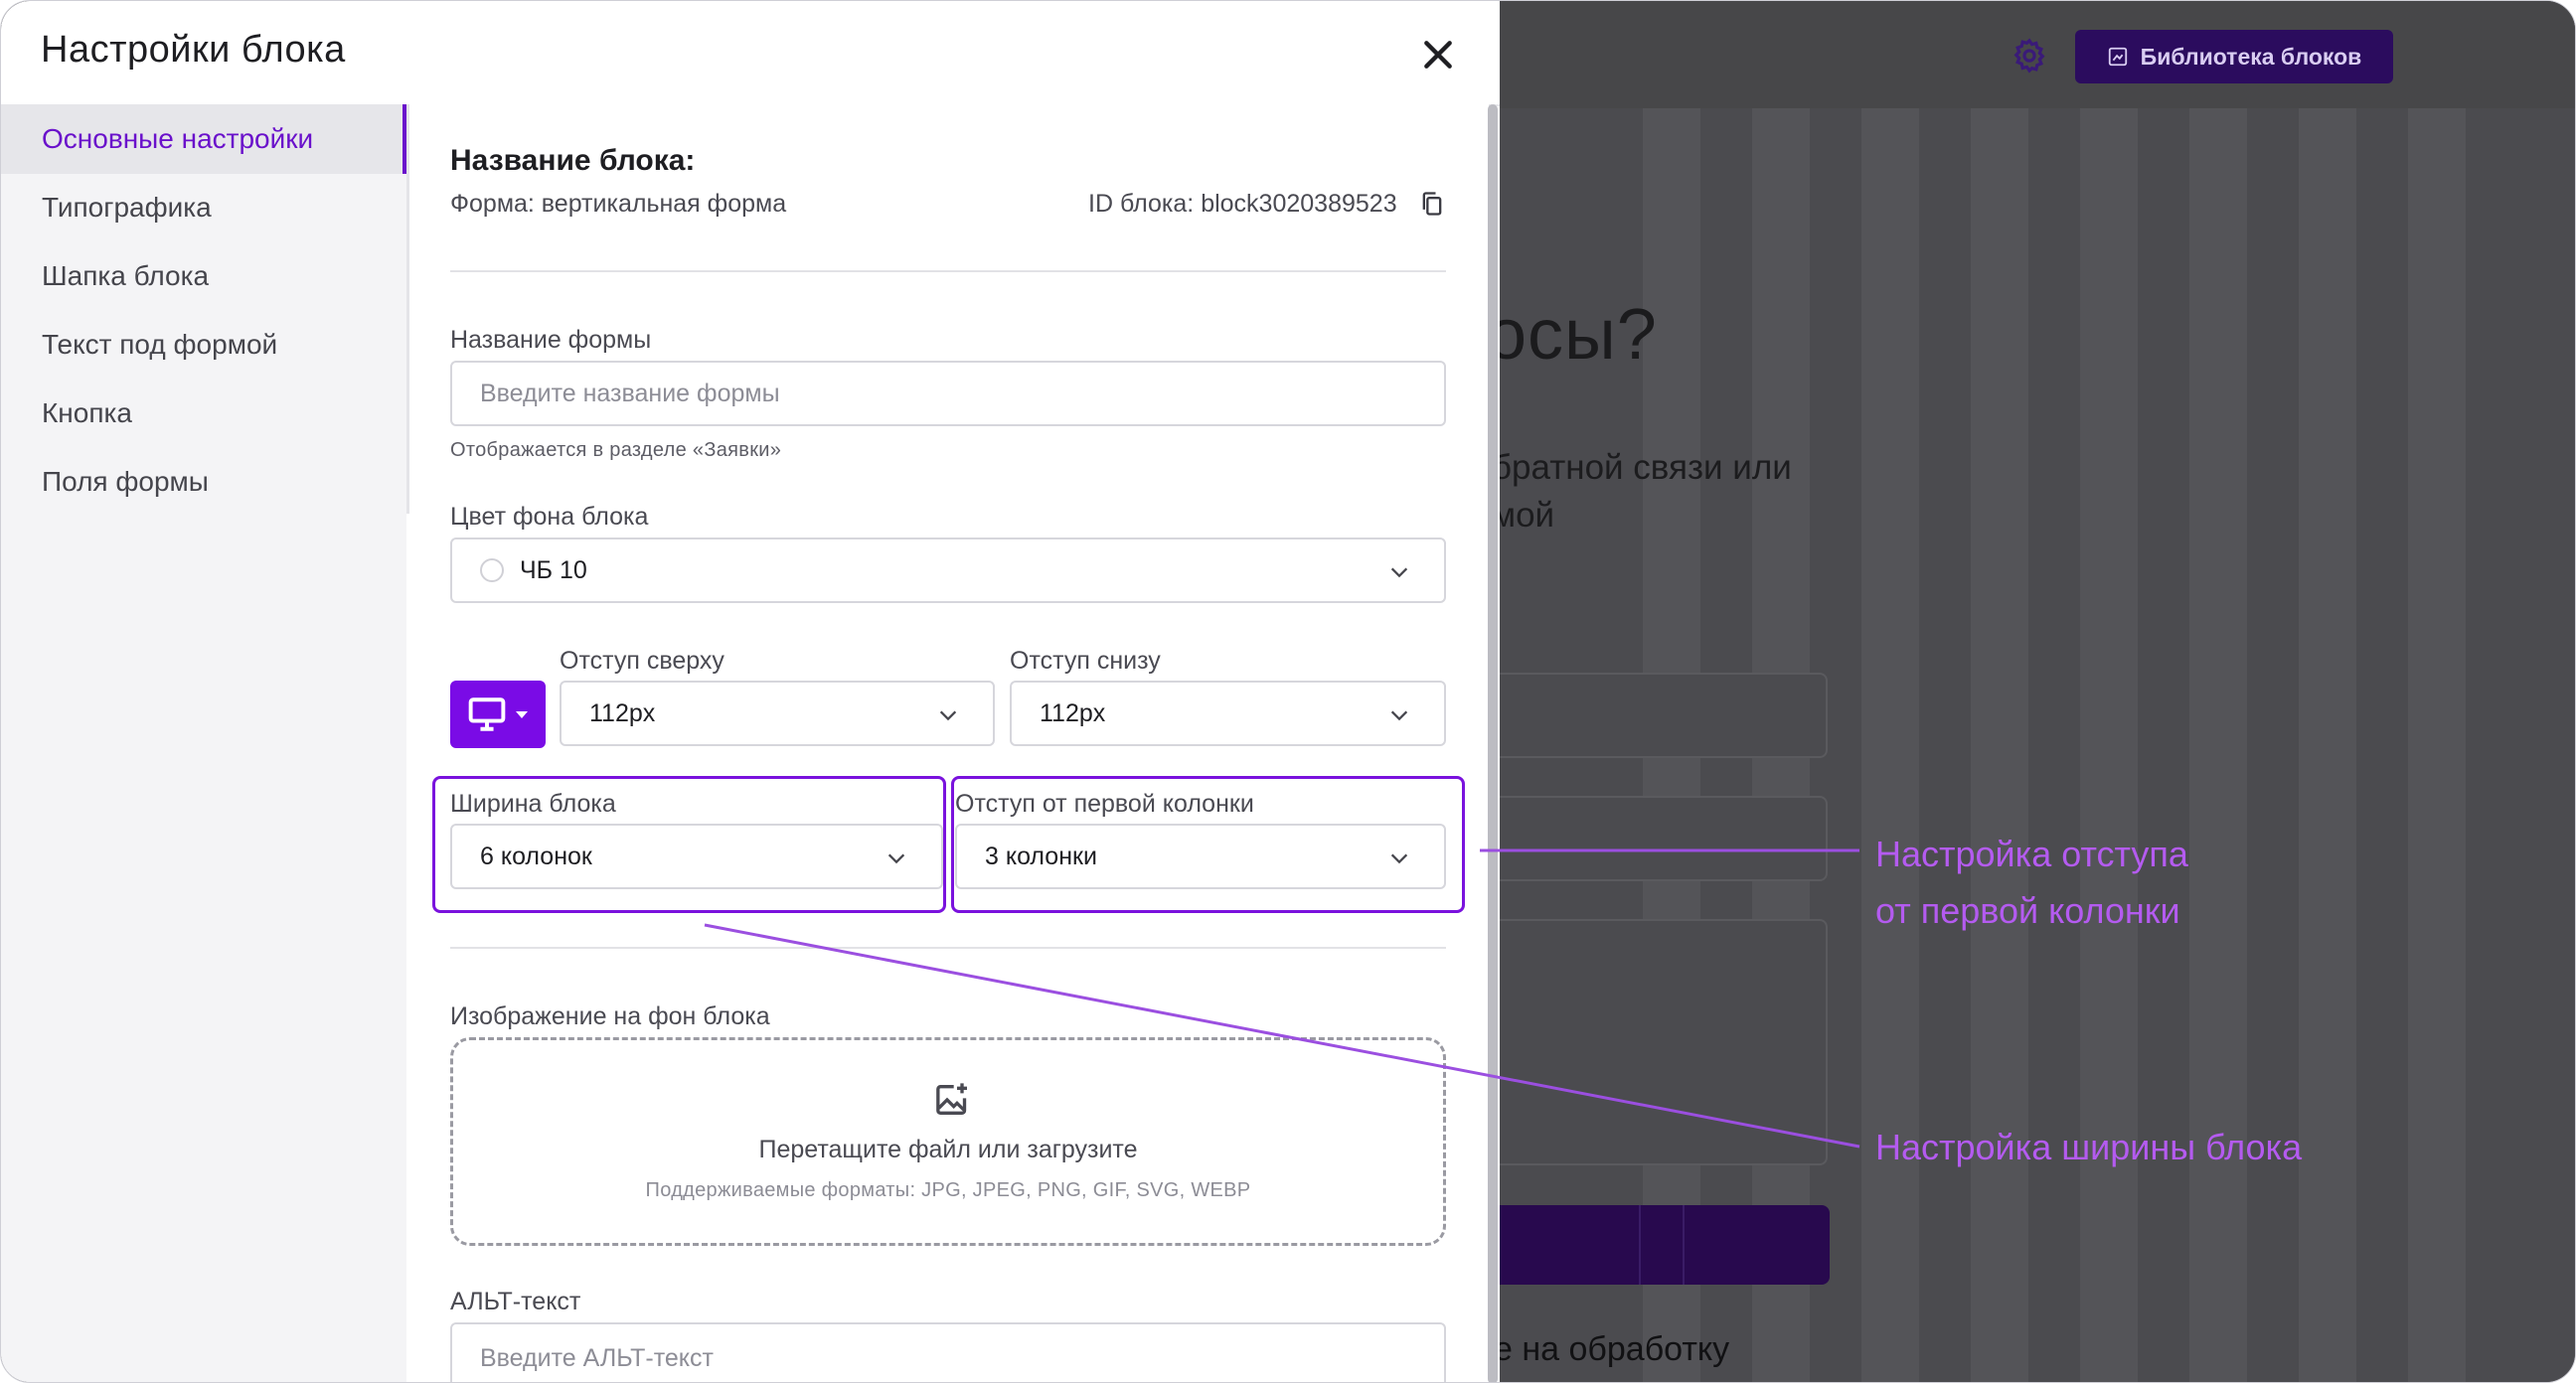 This screenshot has width=2576, height=1383. What do you see at coordinates (492, 570) in the screenshot?
I see `color-swatch` at bounding box center [492, 570].